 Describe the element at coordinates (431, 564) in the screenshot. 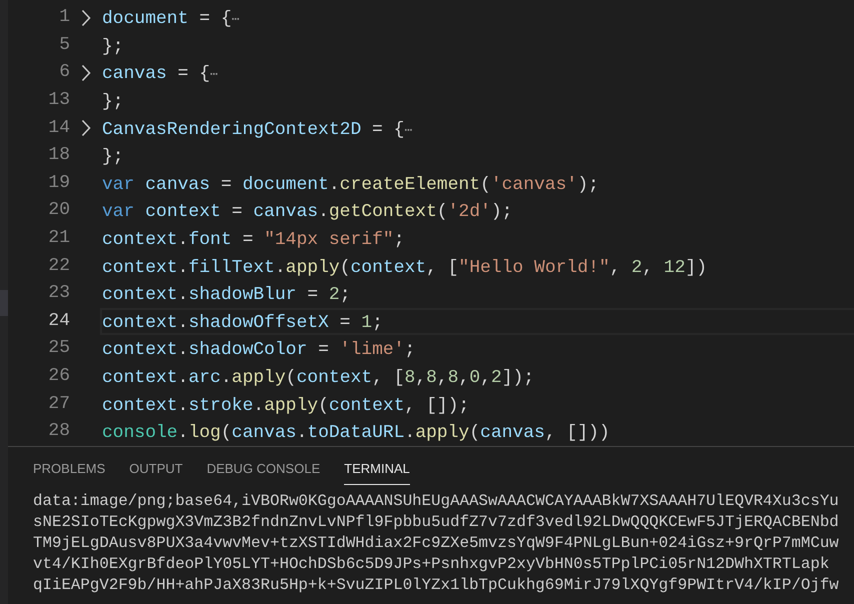

I see `terminal-output-line: vt4/KIh0EXgrBfdeoPlY05LYT+HOchDSb6c5D9JPs+PsnhxgvP2xyVbHN0s5TPplPCi05rN12DWhXTRTLapk` at that location.